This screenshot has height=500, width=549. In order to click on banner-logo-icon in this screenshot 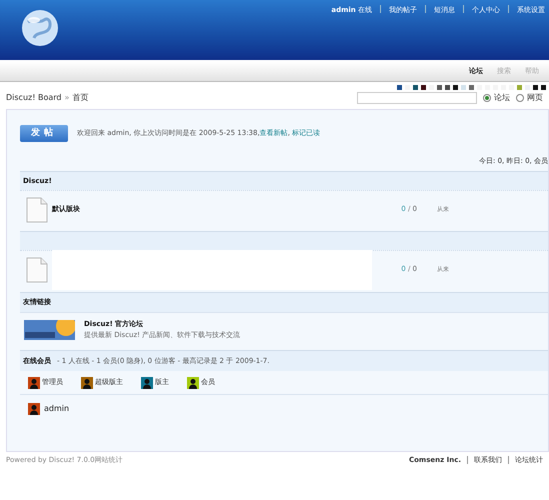, I will do `click(49, 330)`.